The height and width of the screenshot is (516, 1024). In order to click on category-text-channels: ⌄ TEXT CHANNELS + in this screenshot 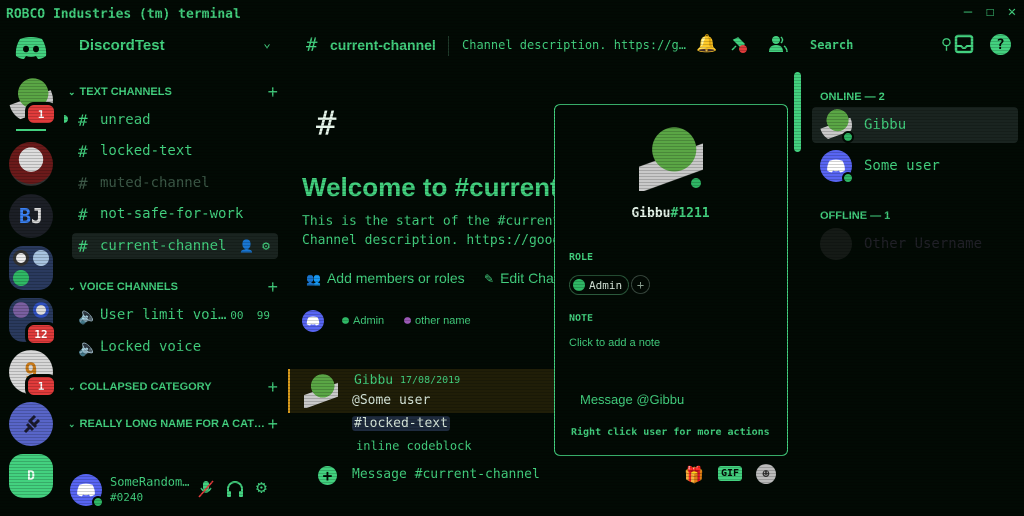, I will do `click(173, 92)`.